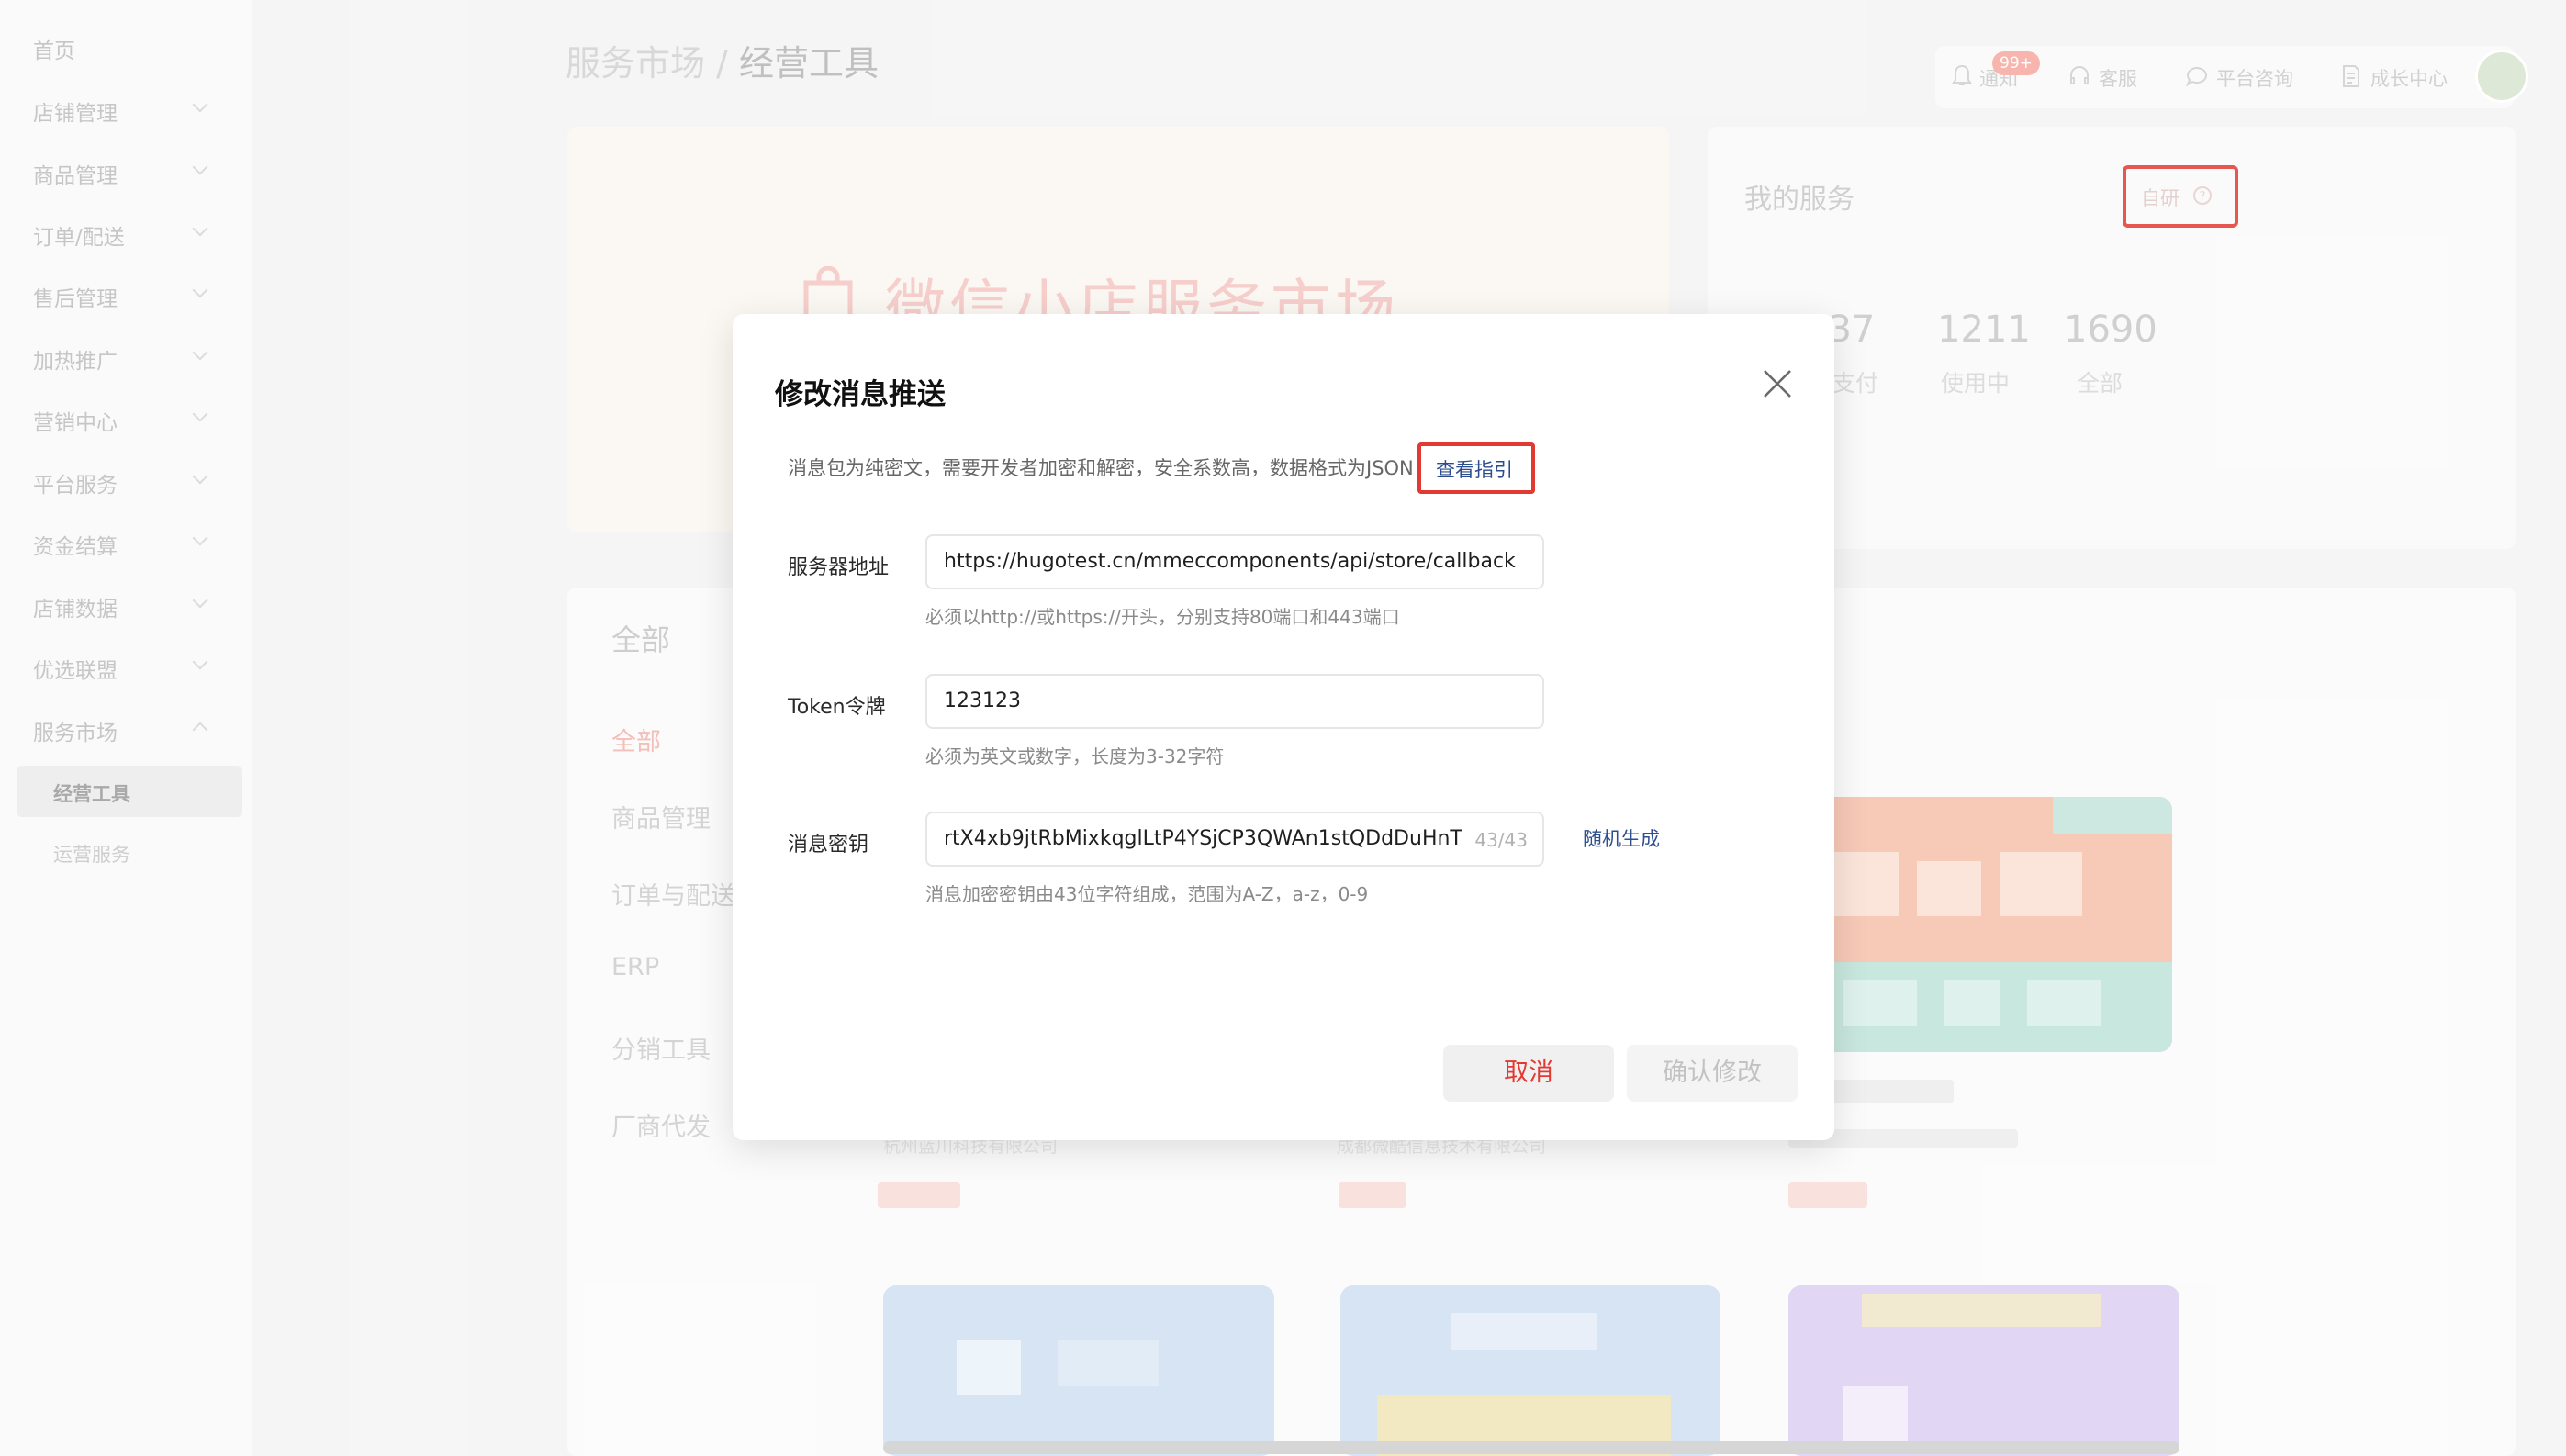 Image resolution: width=2566 pixels, height=1456 pixels. Describe the element at coordinates (837, 707) in the screenshot. I see `token-label: Token令牌` at that location.